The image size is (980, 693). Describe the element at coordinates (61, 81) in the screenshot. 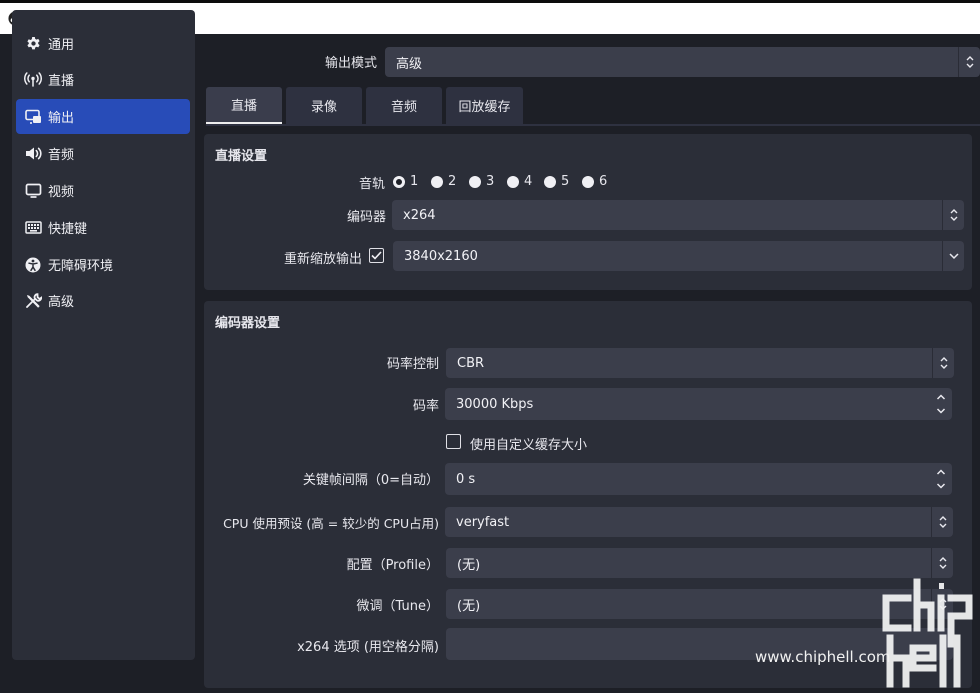

I see `sidebar-item-label: 直播` at that location.